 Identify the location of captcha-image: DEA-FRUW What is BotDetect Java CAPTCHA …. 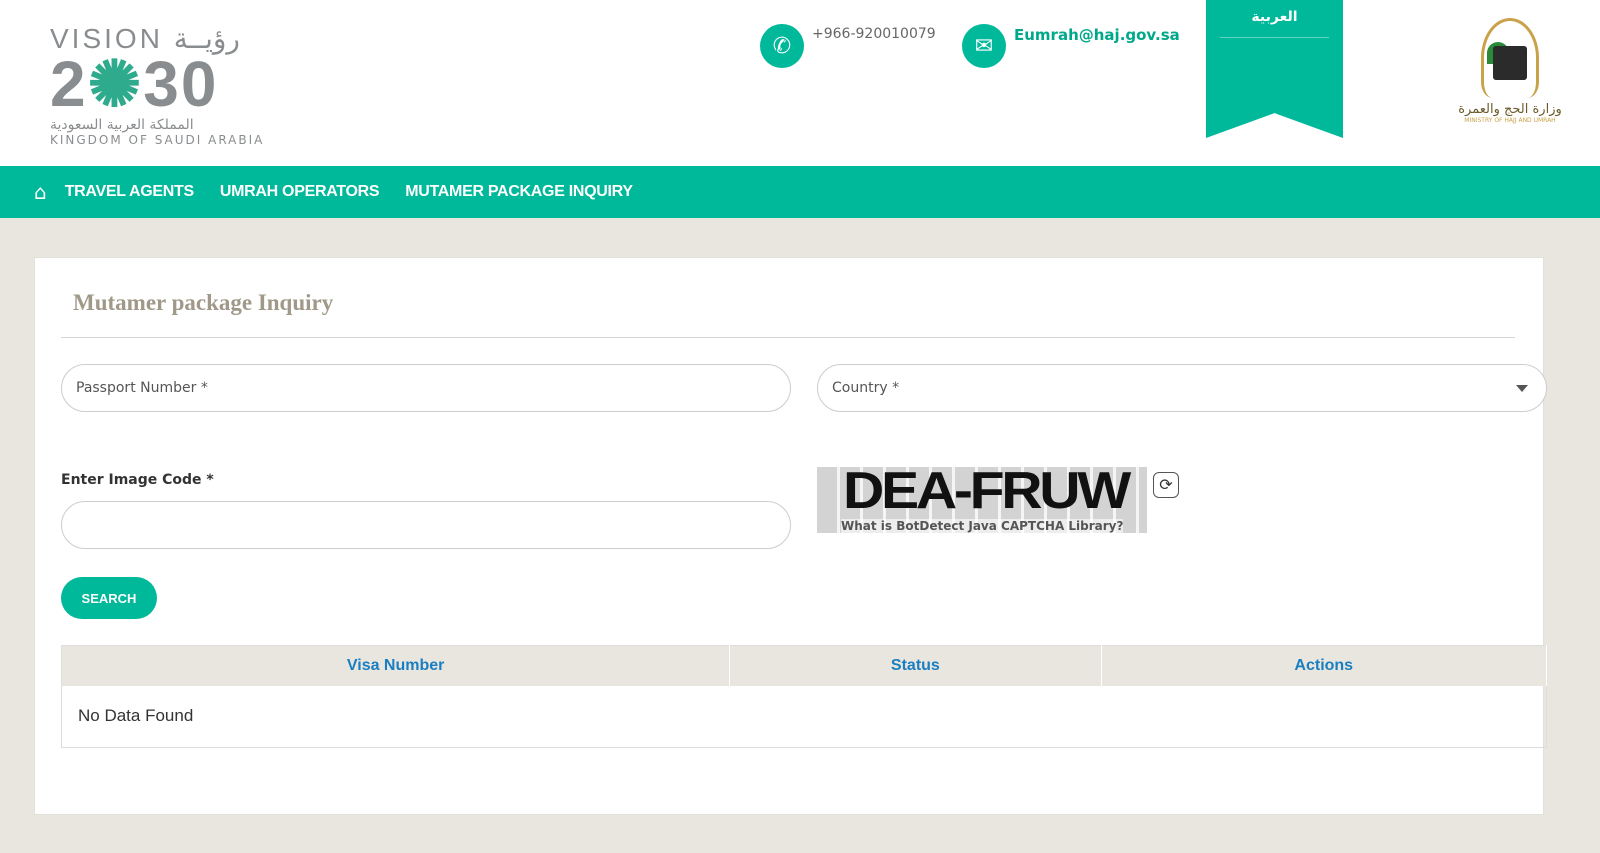
(982, 497).